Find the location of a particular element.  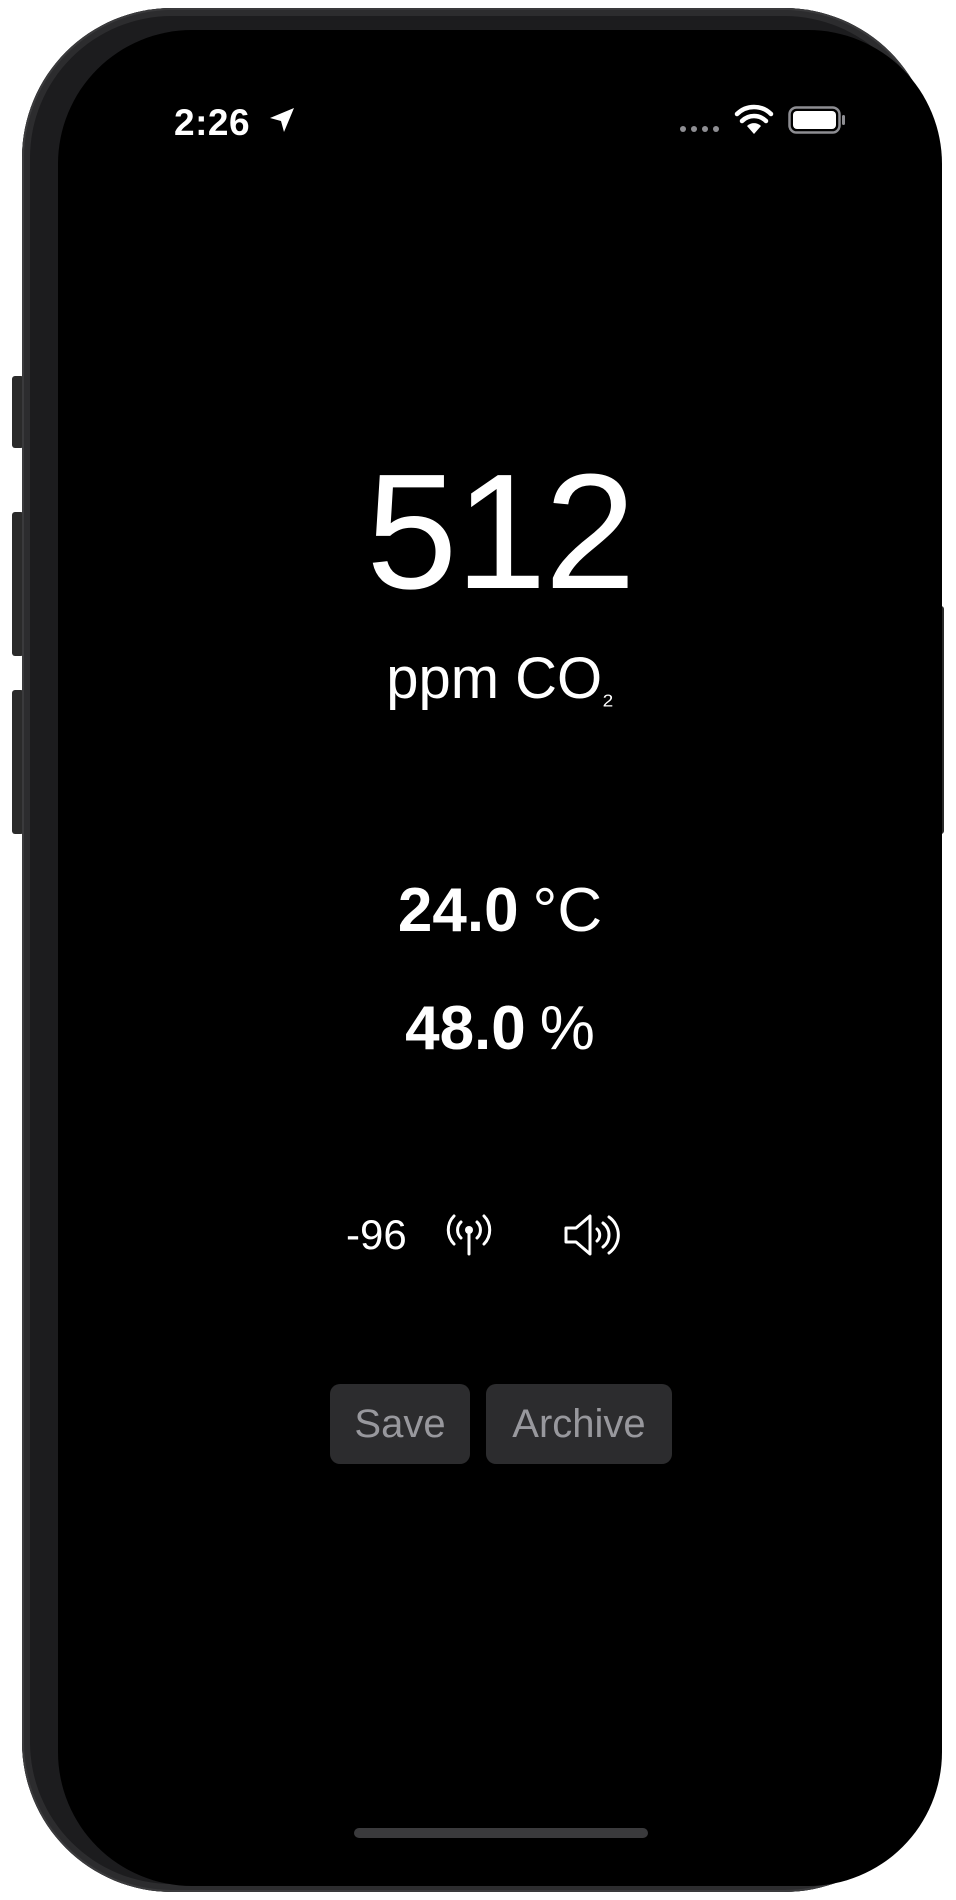

humidity-reading: 48.0% is located at coordinates (500, 1029).